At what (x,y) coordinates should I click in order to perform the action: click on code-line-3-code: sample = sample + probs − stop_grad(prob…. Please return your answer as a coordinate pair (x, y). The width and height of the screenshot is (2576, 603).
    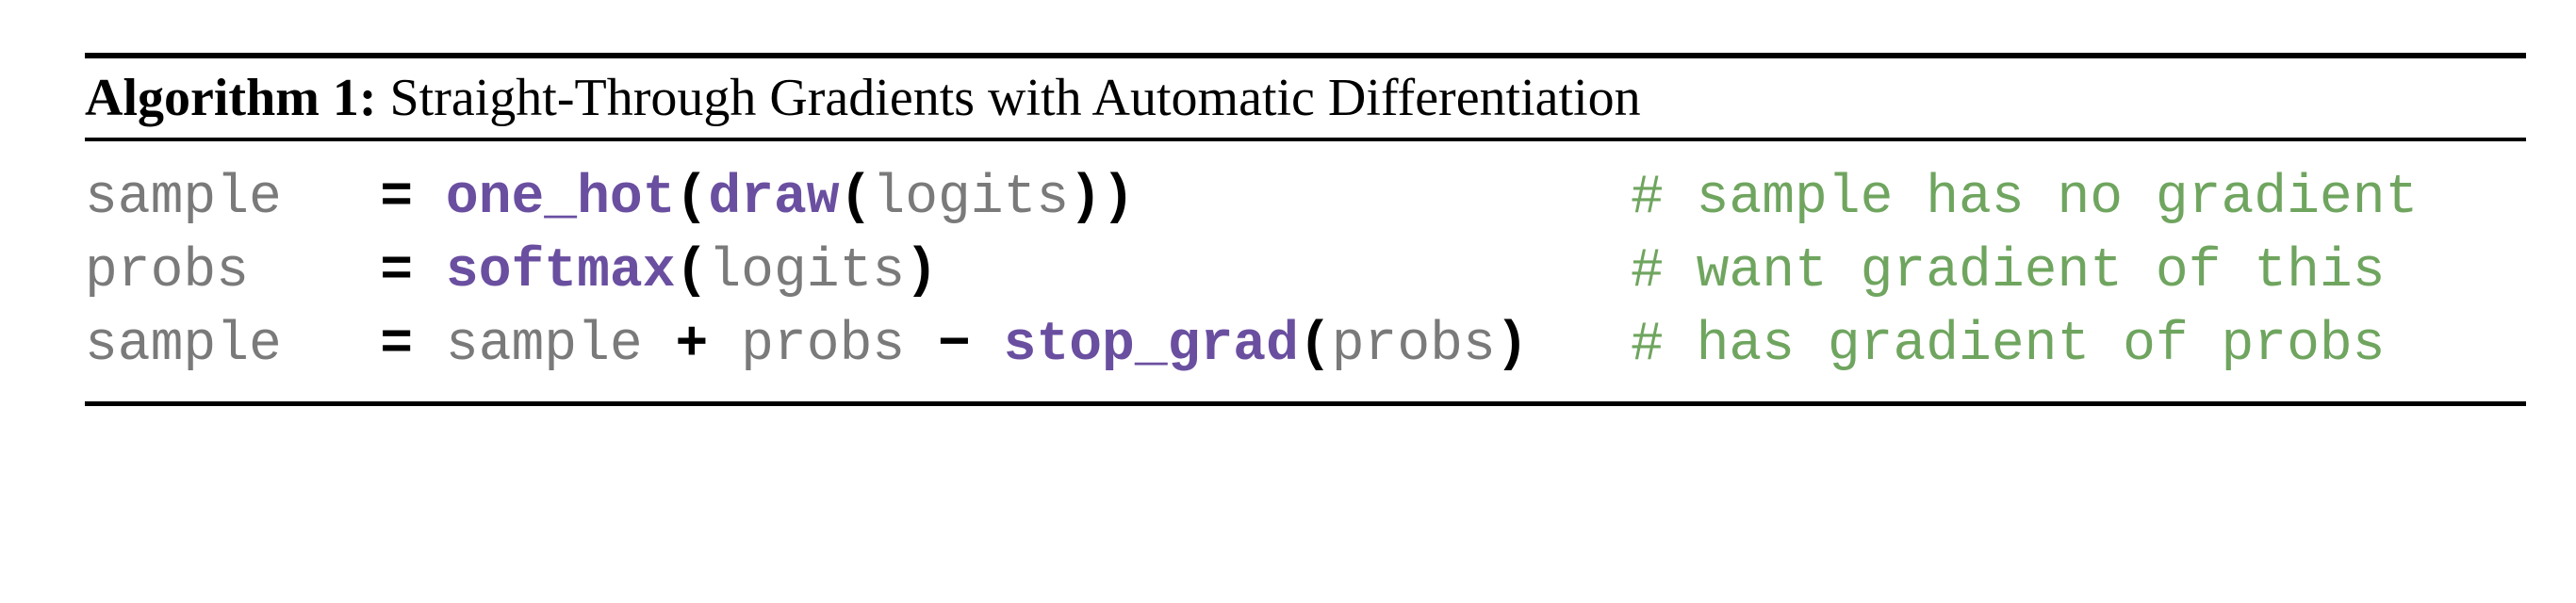
    Looking at the image, I should click on (807, 346).